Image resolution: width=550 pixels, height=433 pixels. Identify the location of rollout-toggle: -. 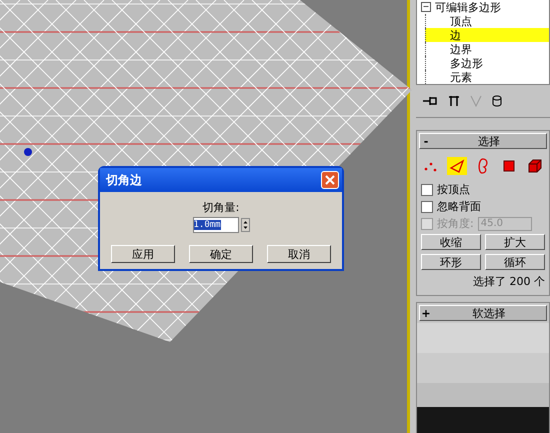
(426, 141).